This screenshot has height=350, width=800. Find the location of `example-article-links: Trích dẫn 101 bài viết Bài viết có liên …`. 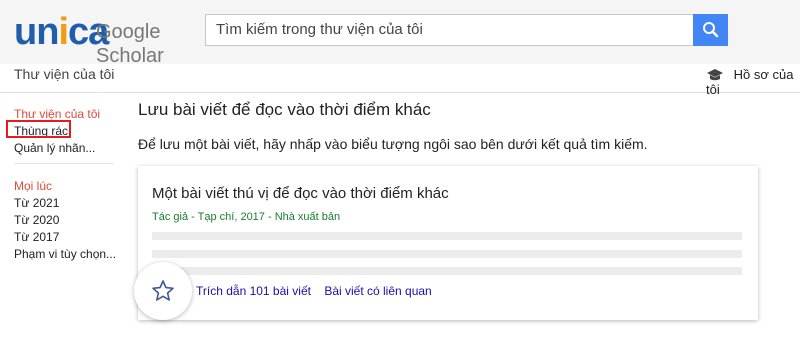

example-article-links: Trích dẫn 101 bài viết Bài viết có liên … is located at coordinates (319, 291).